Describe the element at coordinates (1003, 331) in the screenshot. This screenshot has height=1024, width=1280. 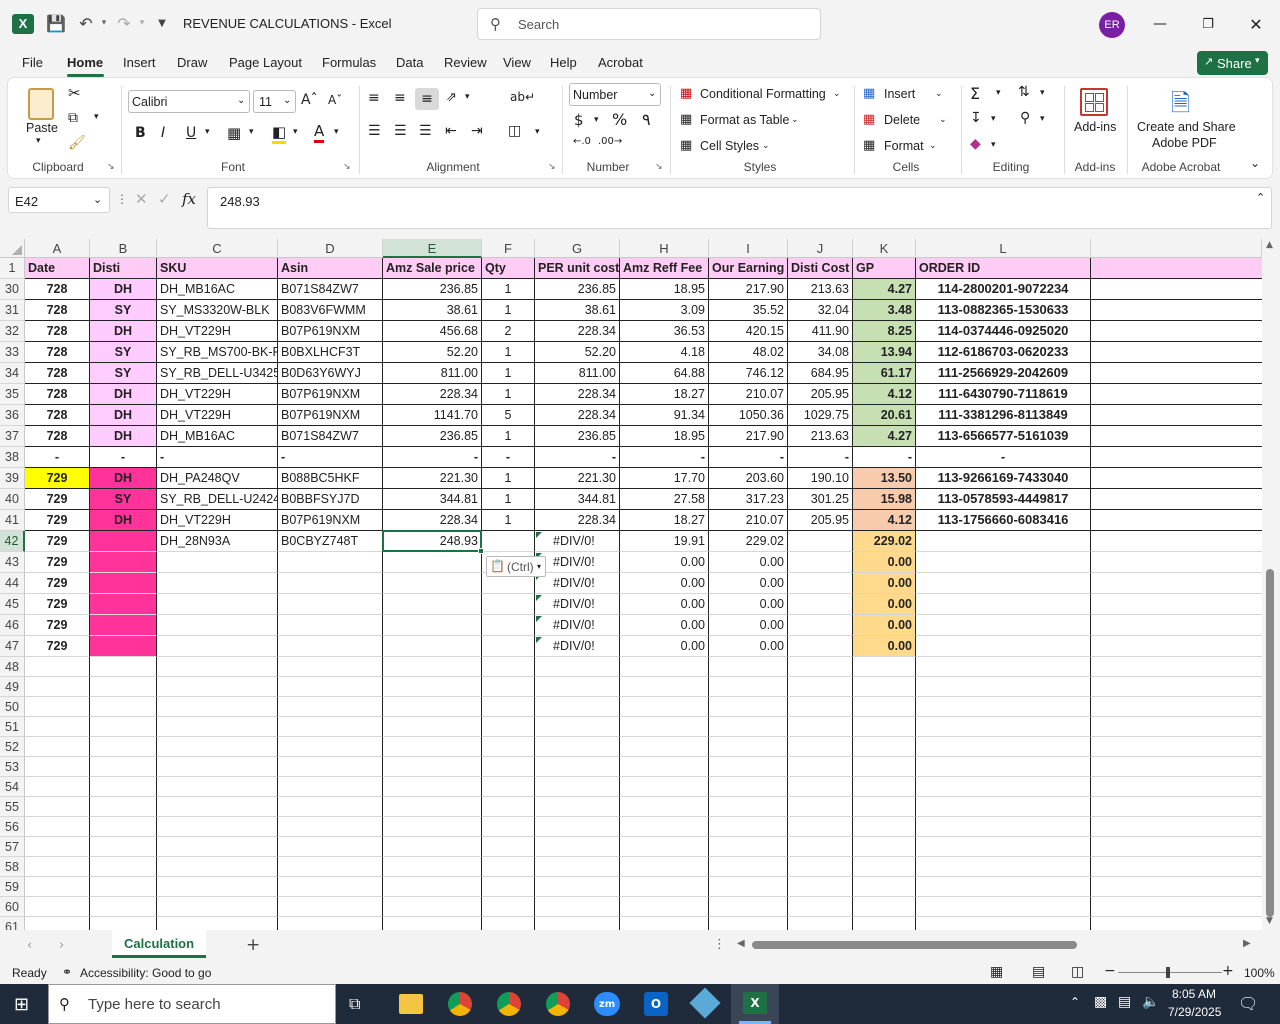
I see `cell-l32: 114-0374446-0925020` at that location.